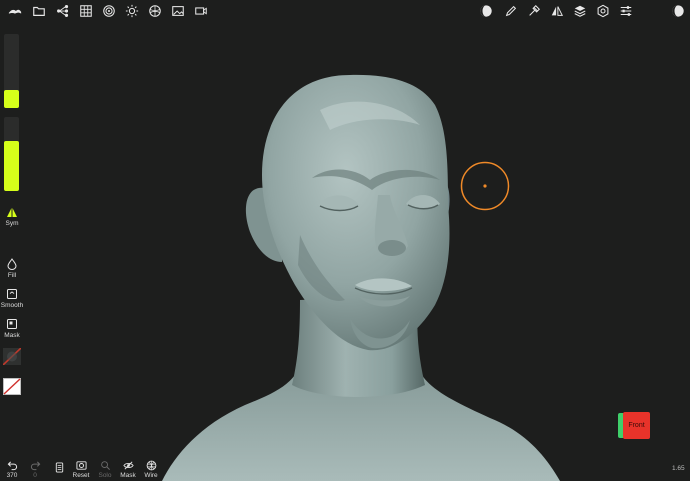 This screenshot has height=481, width=690. I want to click on mask-visibility-button: Mask, so click(128, 469).